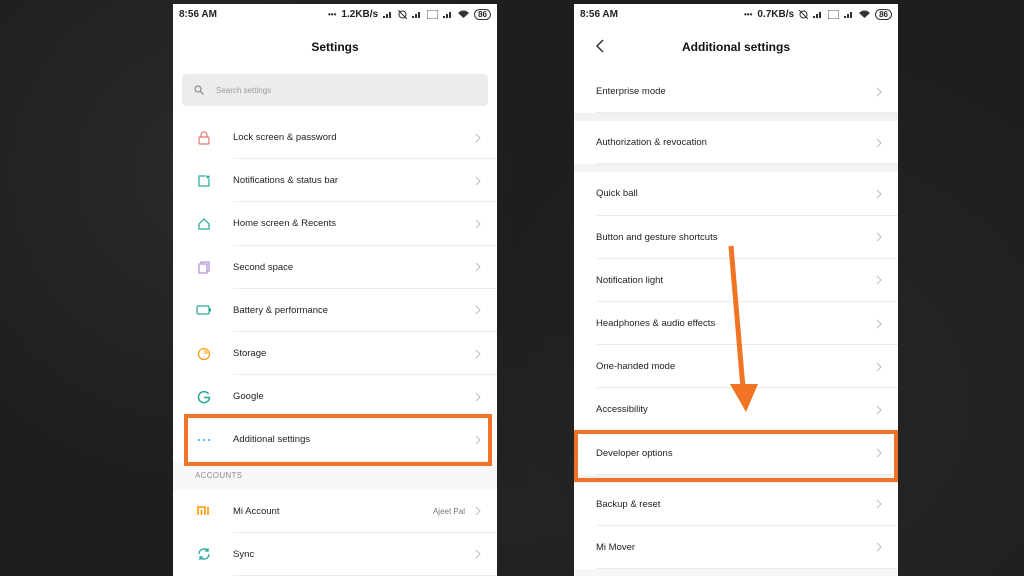 Image resolution: width=1024 pixels, height=576 pixels. I want to click on arrow-head, so click(744, 398).